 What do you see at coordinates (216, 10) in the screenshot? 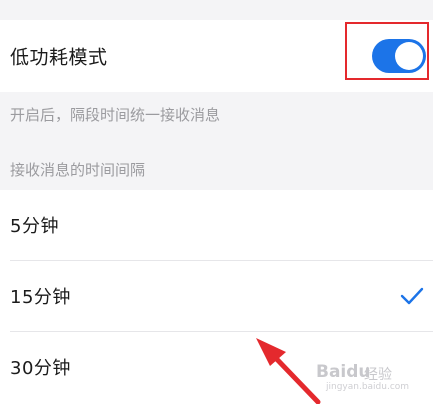
I see `top-spacer` at bounding box center [216, 10].